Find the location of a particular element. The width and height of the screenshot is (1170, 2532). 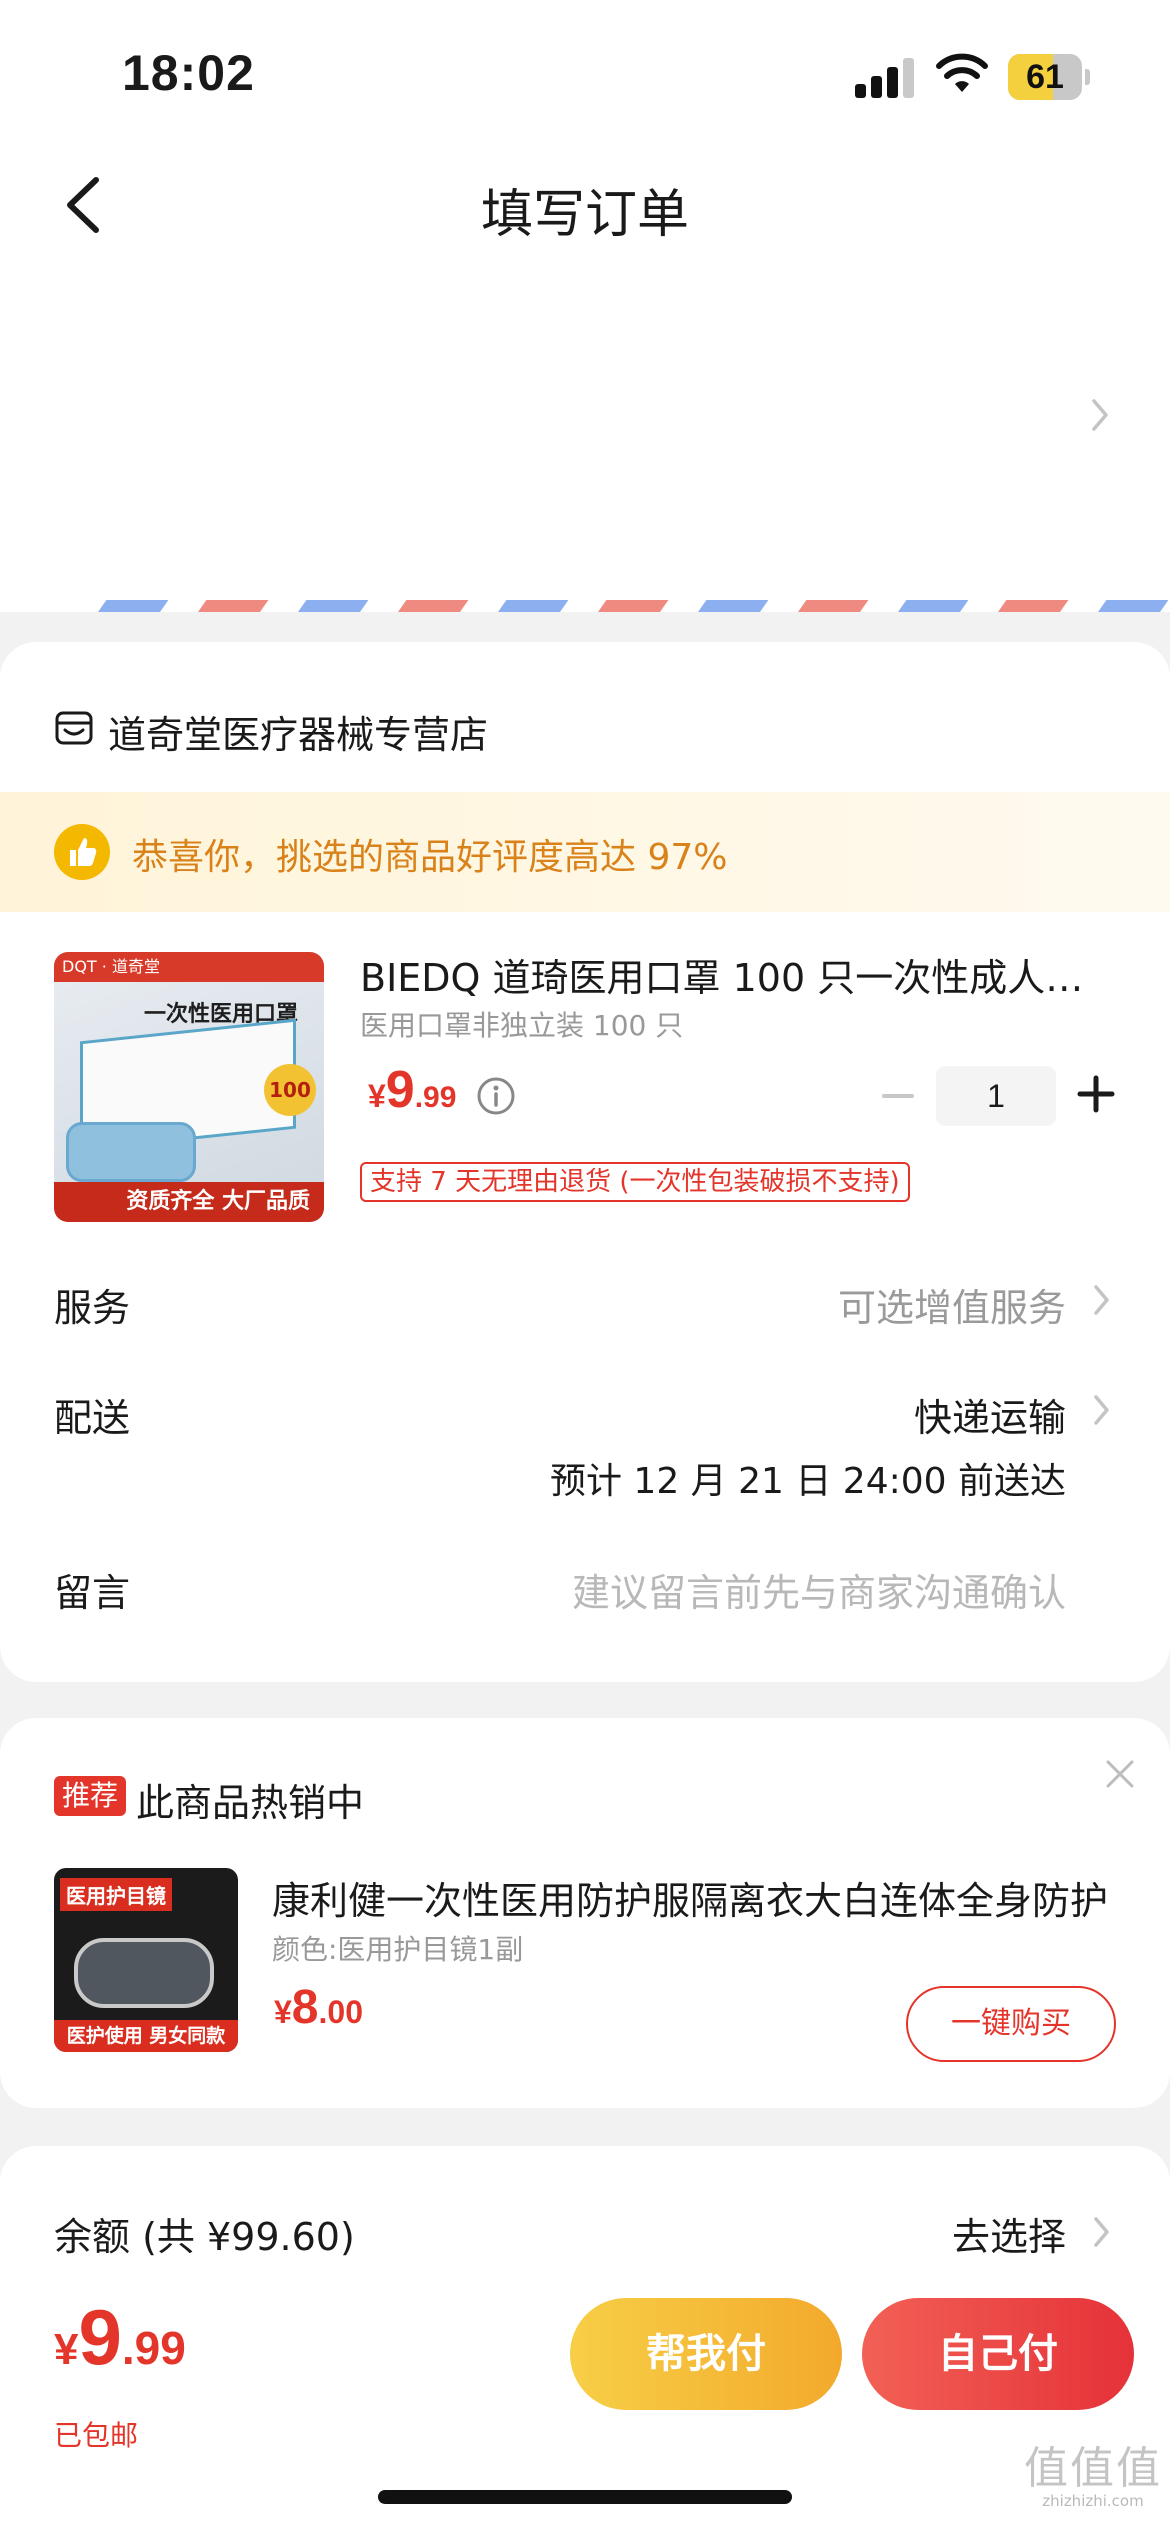

status-time: 18:02 is located at coordinates (188, 73).